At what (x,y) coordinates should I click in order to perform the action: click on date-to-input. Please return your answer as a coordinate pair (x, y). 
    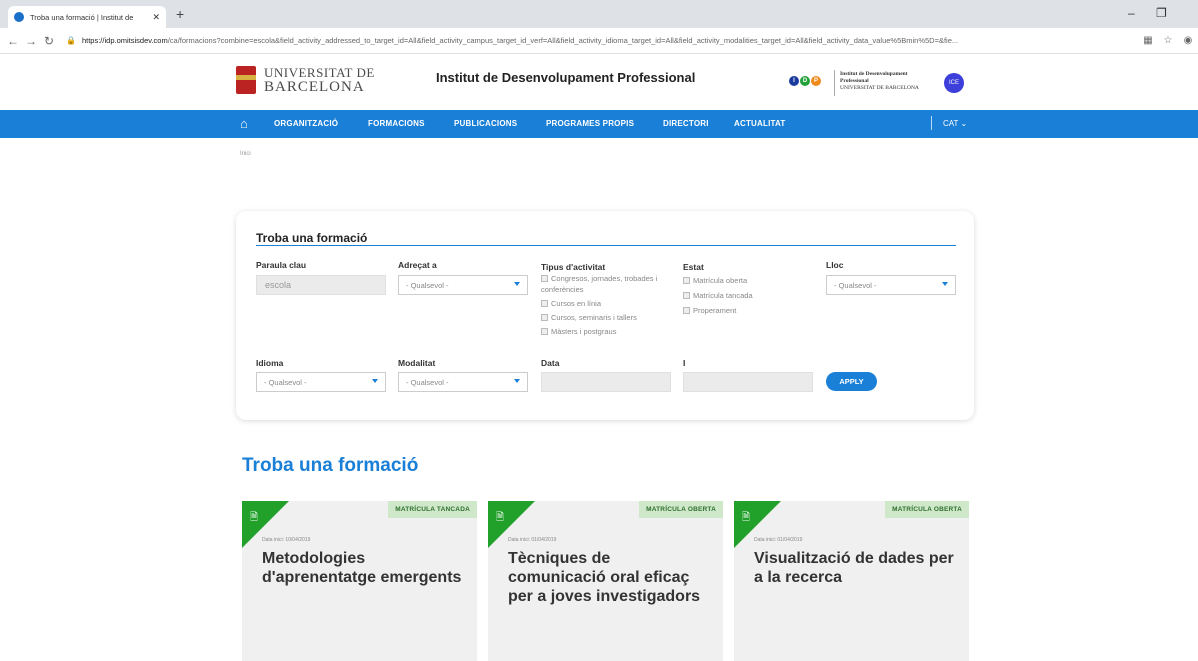
    Looking at the image, I should click on (748, 382).